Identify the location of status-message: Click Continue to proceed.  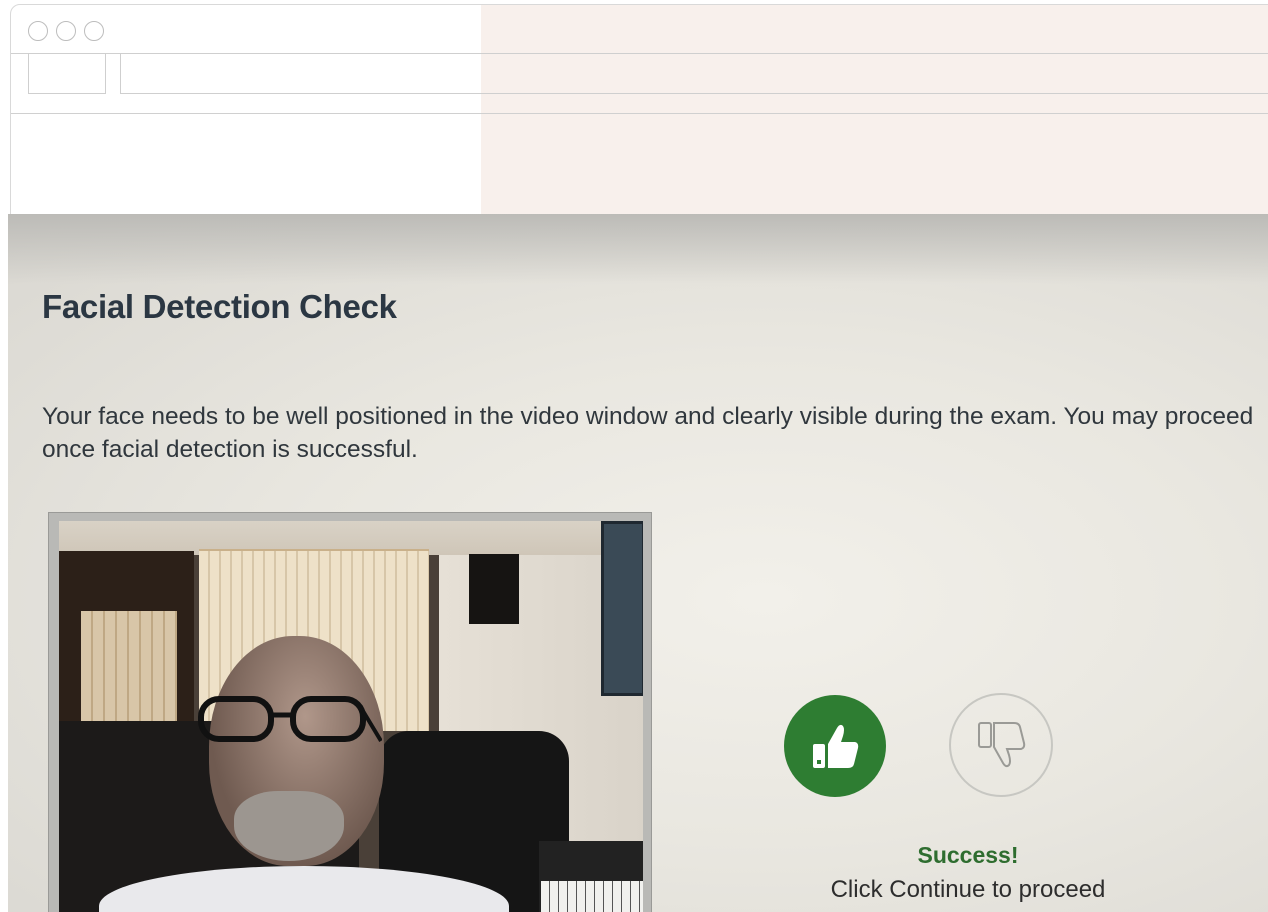
(968, 889).